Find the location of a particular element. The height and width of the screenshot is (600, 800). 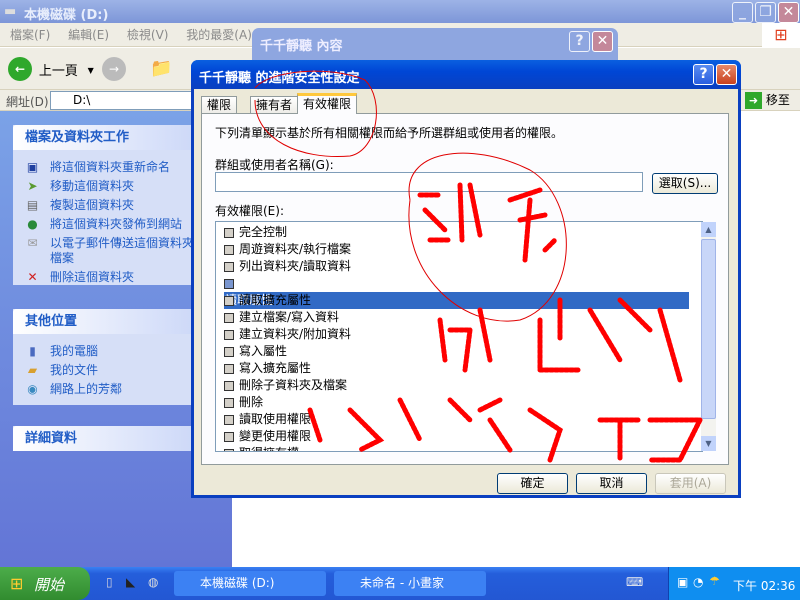

permission-row: 建立檔案/寫入資料 is located at coordinates (459, 317).